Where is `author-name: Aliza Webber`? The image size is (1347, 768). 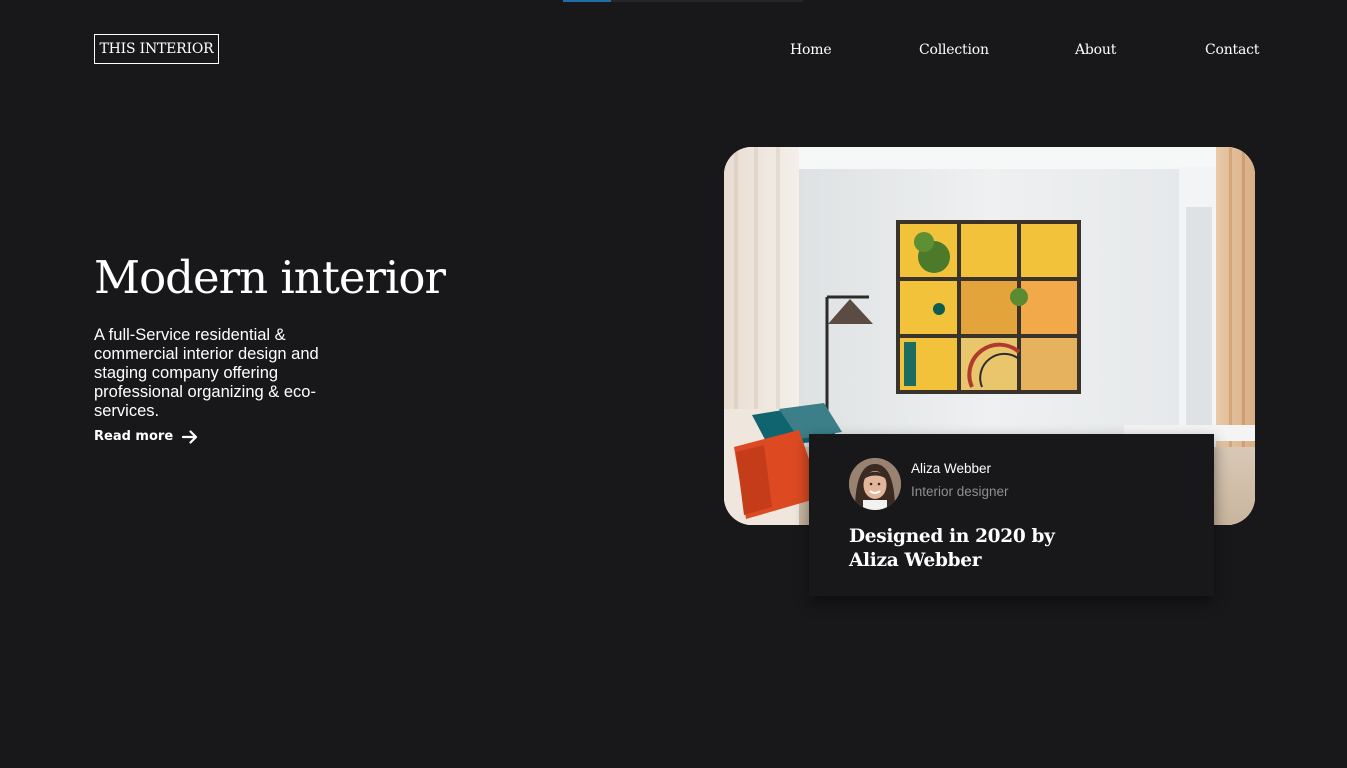
author-name: Aliza Webber is located at coordinates (951, 468).